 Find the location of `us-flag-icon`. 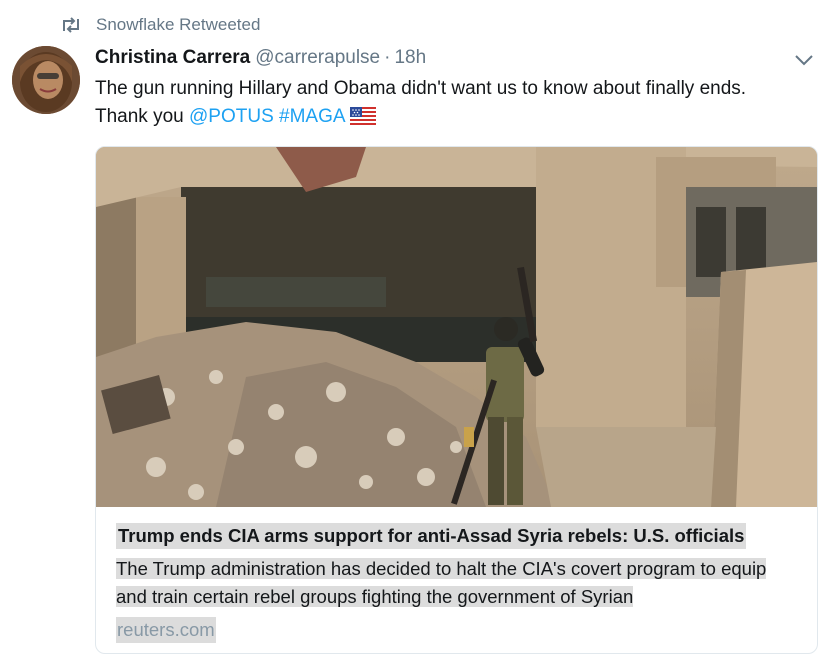

us-flag-icon is located at coordinates (362, 116).